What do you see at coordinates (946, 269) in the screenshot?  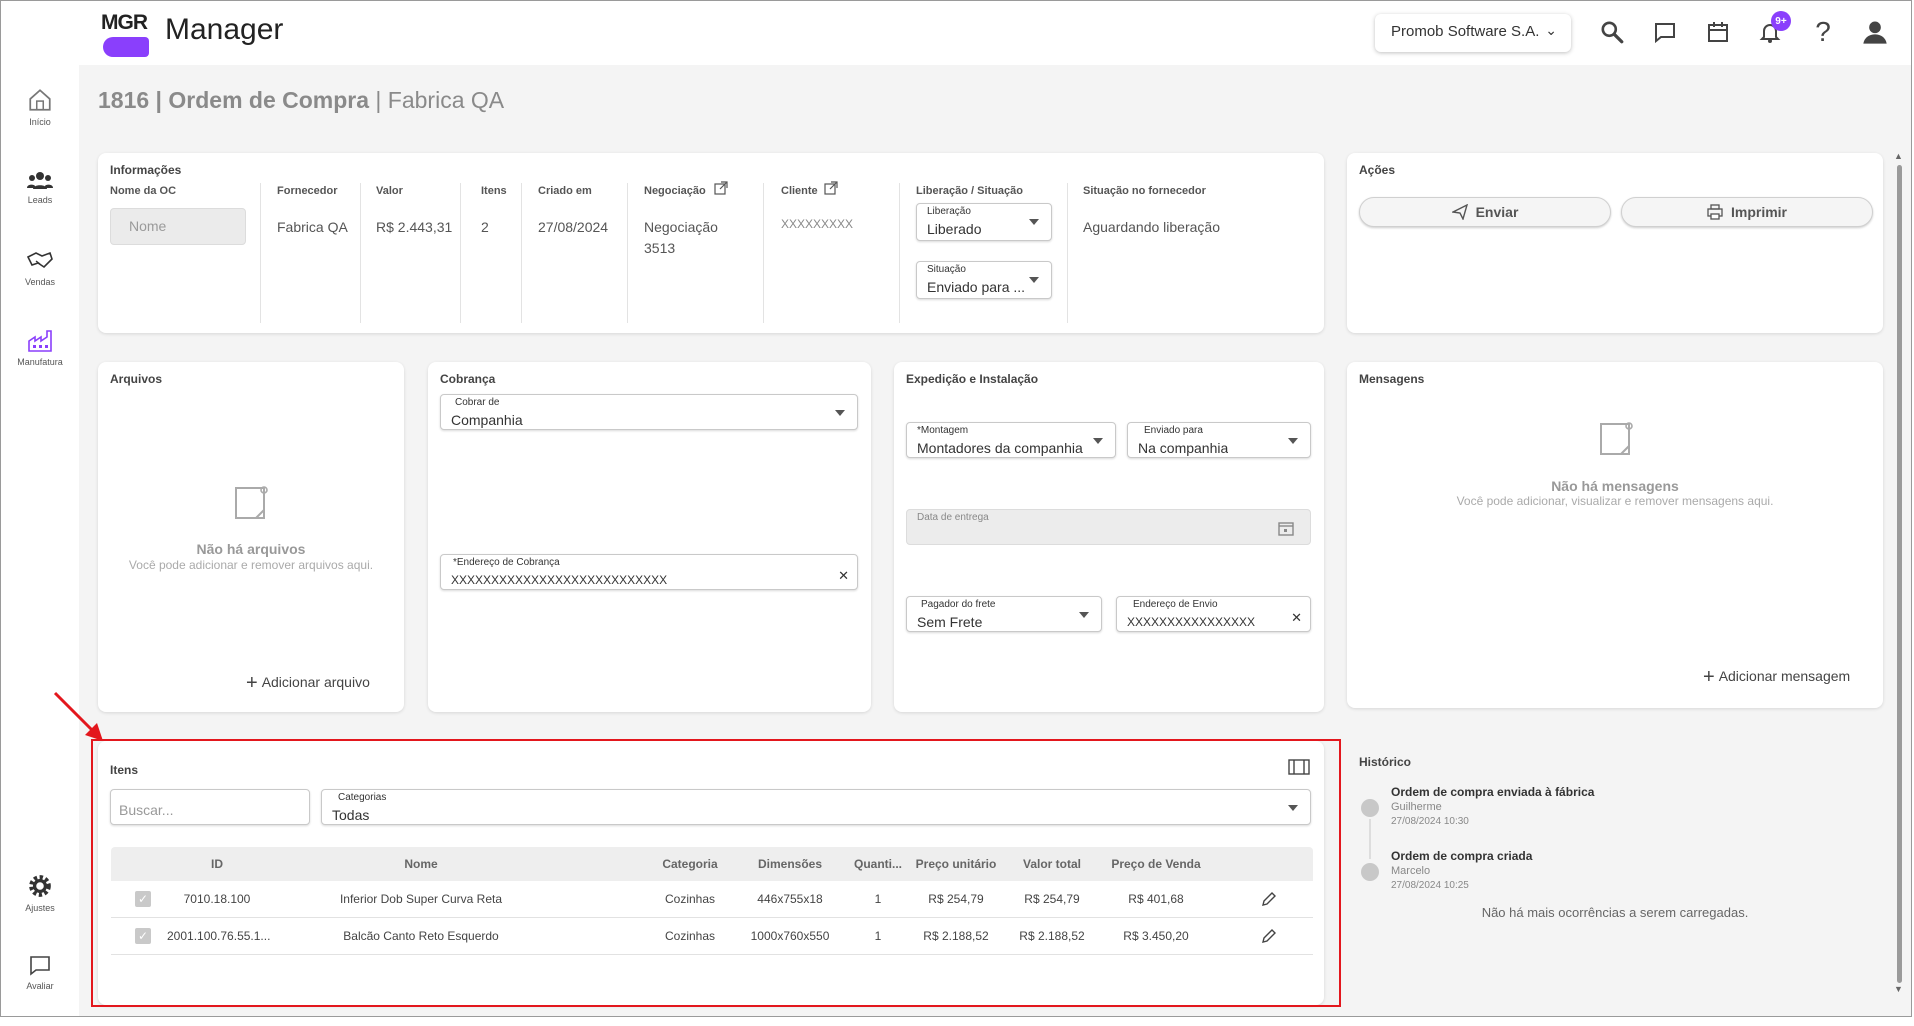 I see `status-field-label: Situação` at bounding box center [946, 269].